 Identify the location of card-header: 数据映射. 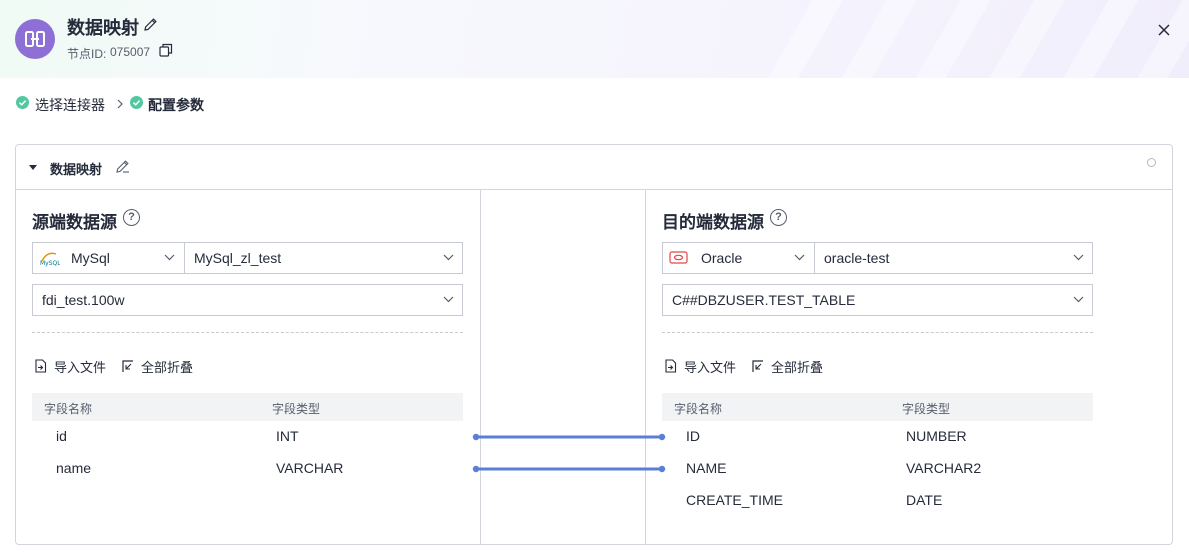
(594, 167).